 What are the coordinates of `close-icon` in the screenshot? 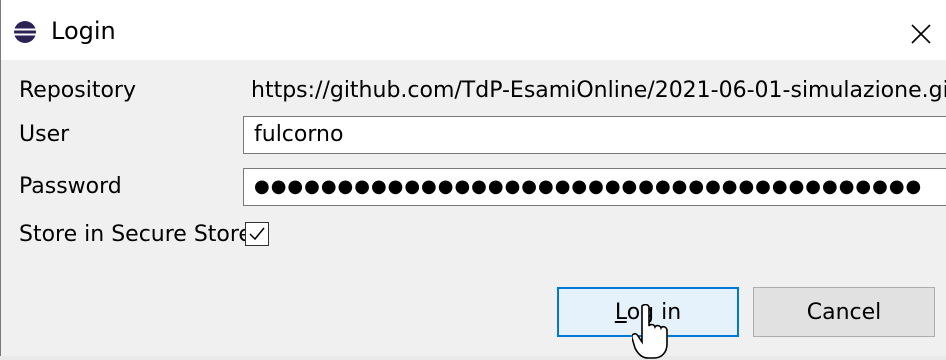 It's located at (921, 34).